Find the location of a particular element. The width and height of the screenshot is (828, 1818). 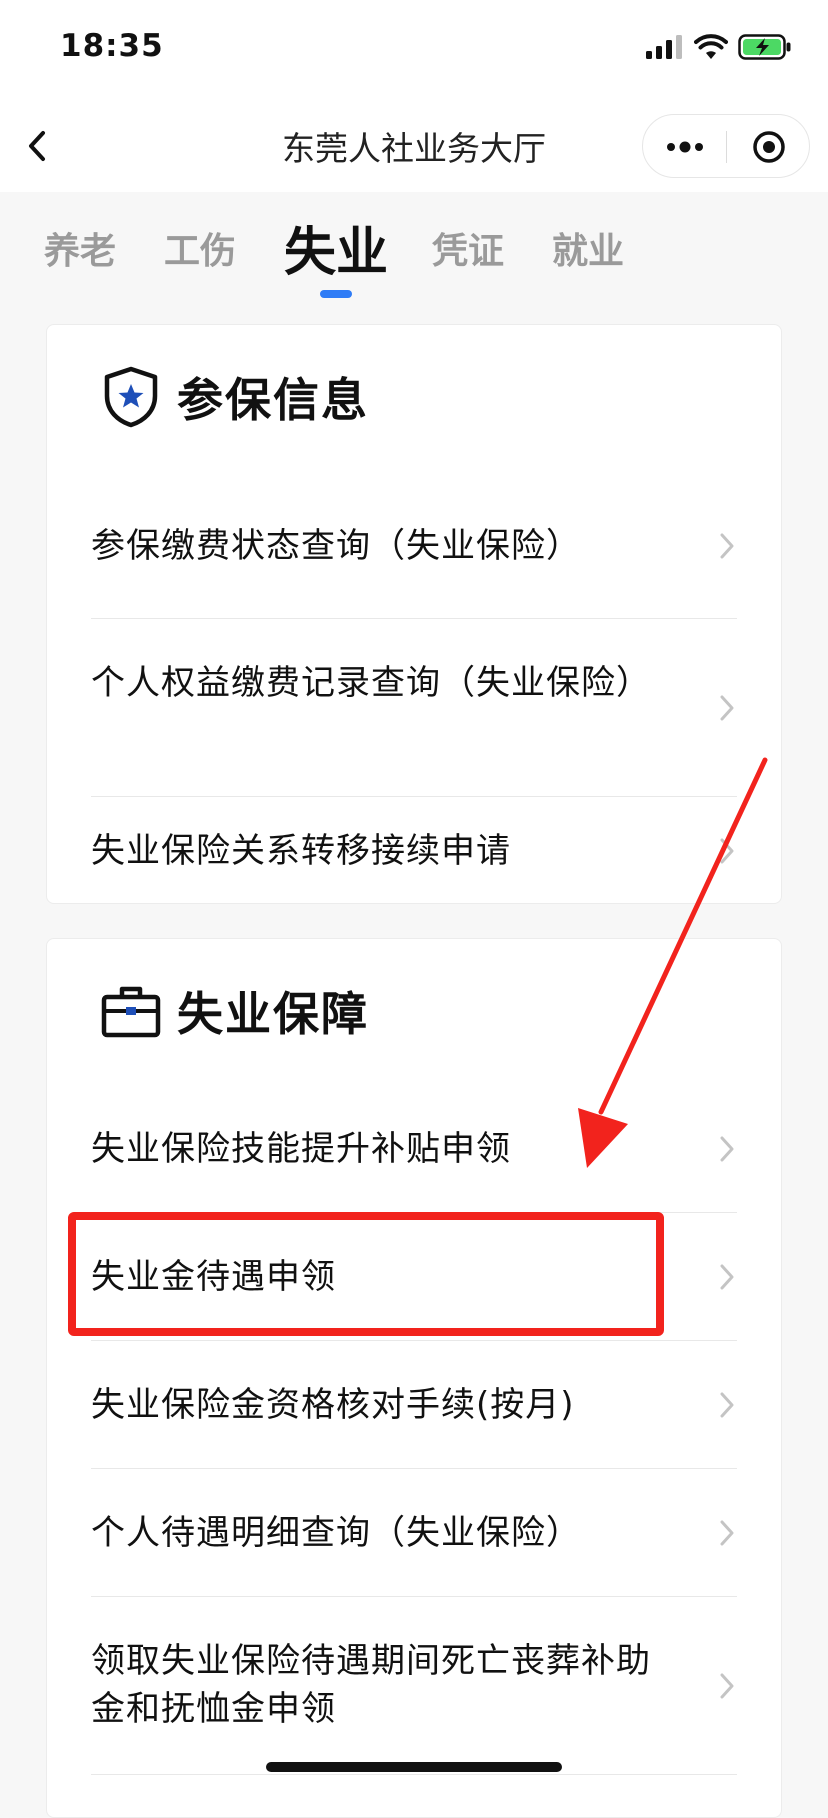

card-header: 失业保障 is located at coordinates (234, 1011).